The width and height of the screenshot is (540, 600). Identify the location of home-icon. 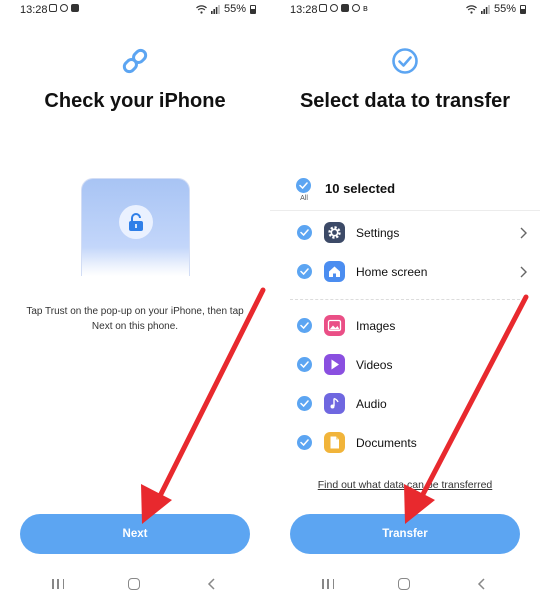
(334, 271).